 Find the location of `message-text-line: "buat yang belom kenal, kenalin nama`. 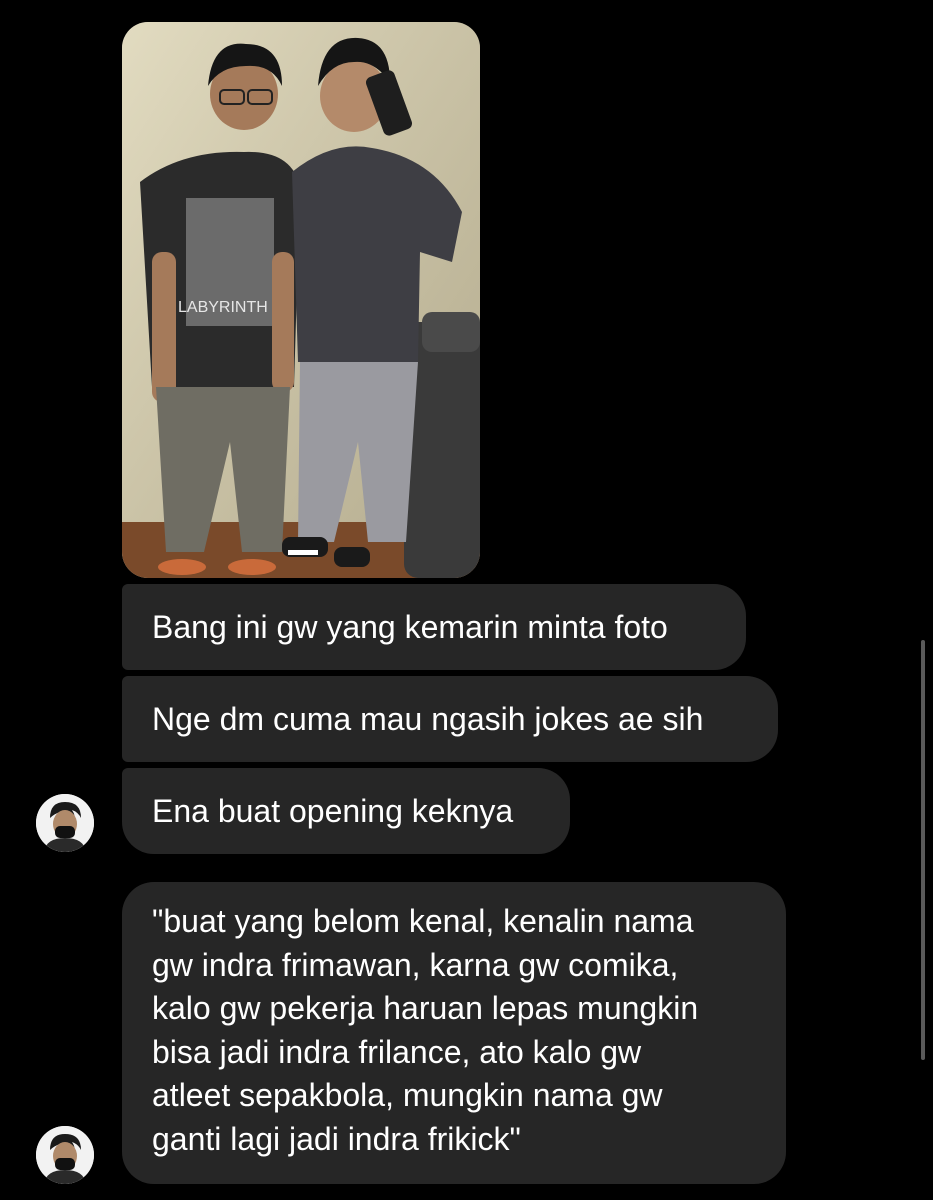

message-text-line: "buat yang belom kenal, kenalin nama is located at coordinates (423, 921).